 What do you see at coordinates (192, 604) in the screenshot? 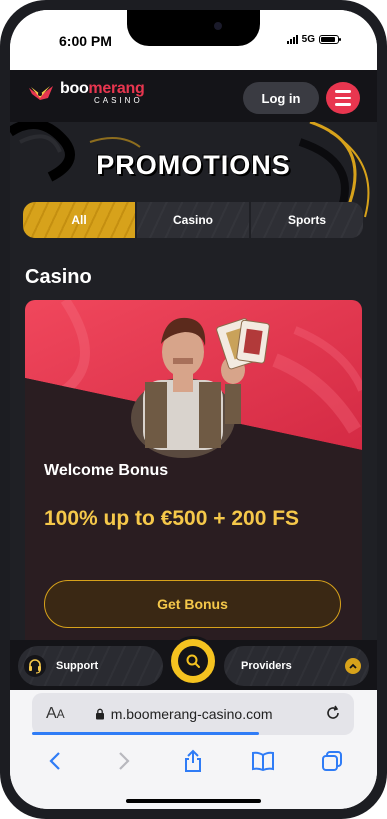
I see `get-bonus-button: Get Bonus` at bounding box center [192, 604].